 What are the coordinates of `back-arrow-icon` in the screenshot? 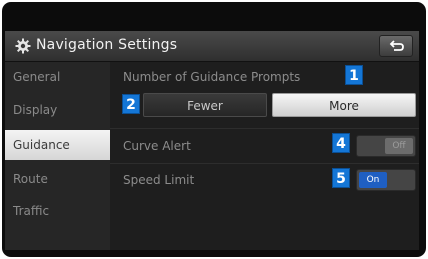 It's located at (396, 45).